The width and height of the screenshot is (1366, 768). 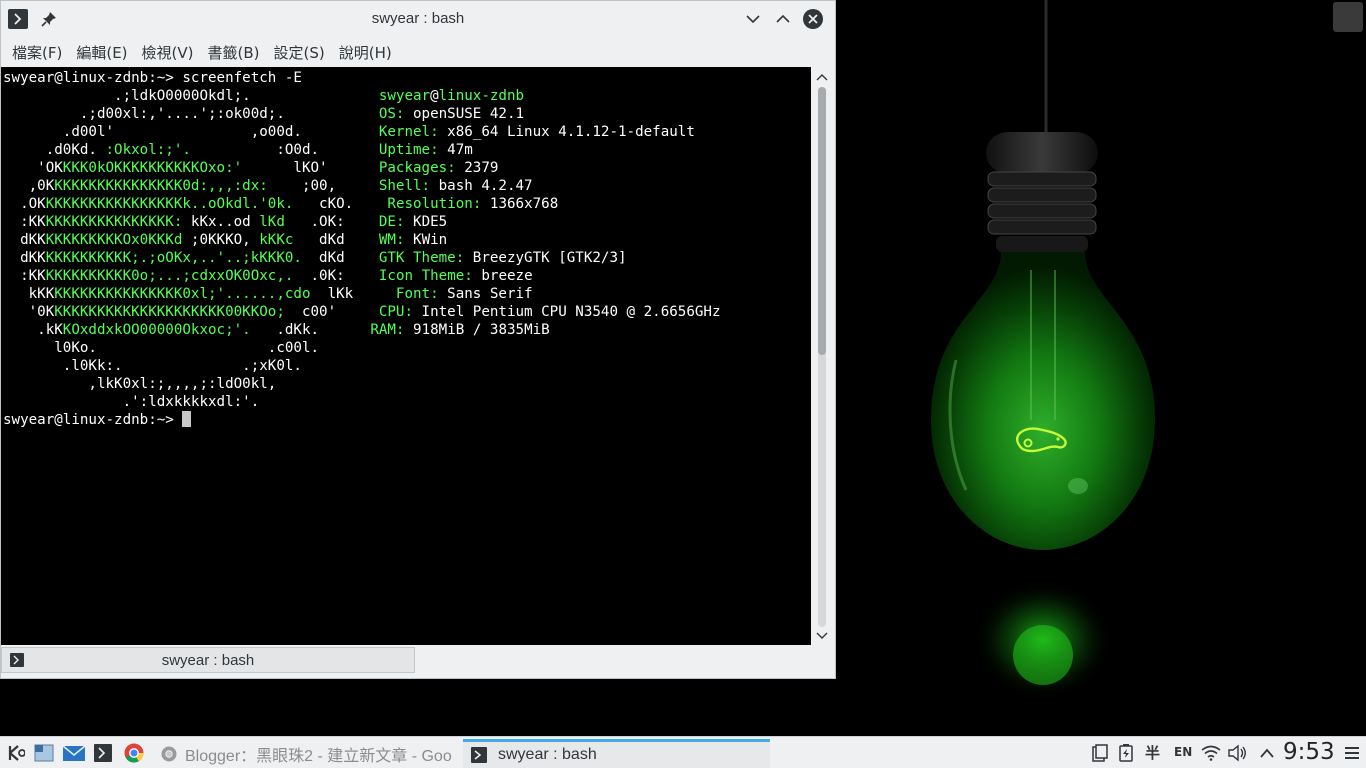 I want to click on terminal-scrollbar, so click(x=823, y=356).